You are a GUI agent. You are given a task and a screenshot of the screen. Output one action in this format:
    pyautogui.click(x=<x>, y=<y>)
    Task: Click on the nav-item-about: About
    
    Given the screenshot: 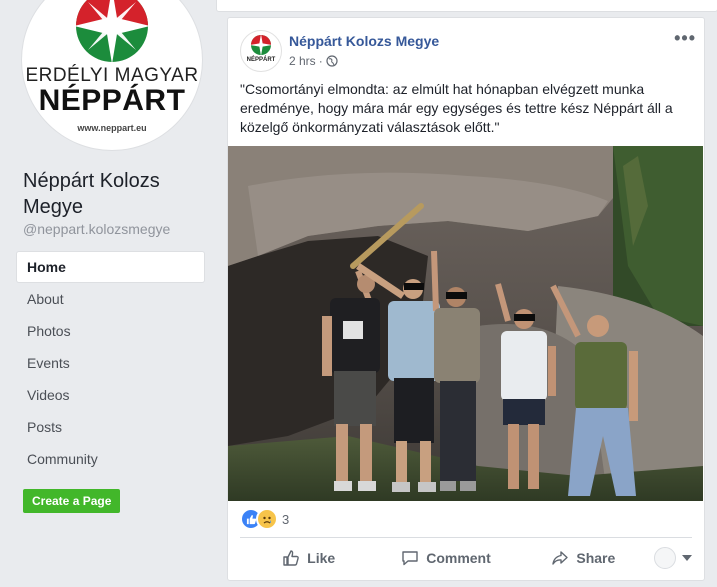 What is the action you would take?
    pyautogui.click(x=110, y=299)
    